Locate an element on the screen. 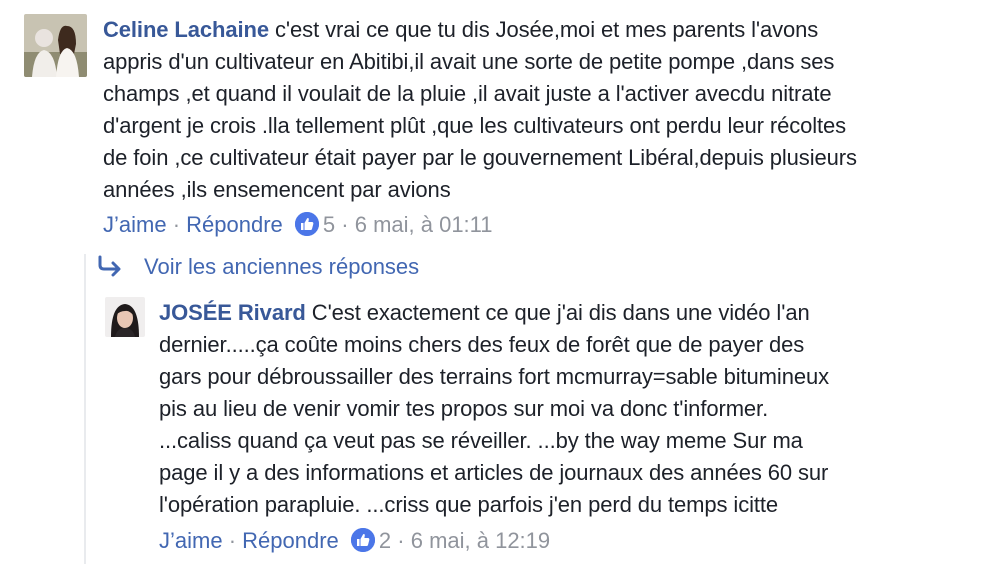  comment-actions: J’aime · Répondre 5 · 6 mai, à 01:11 is located at coordinates (298, 224).